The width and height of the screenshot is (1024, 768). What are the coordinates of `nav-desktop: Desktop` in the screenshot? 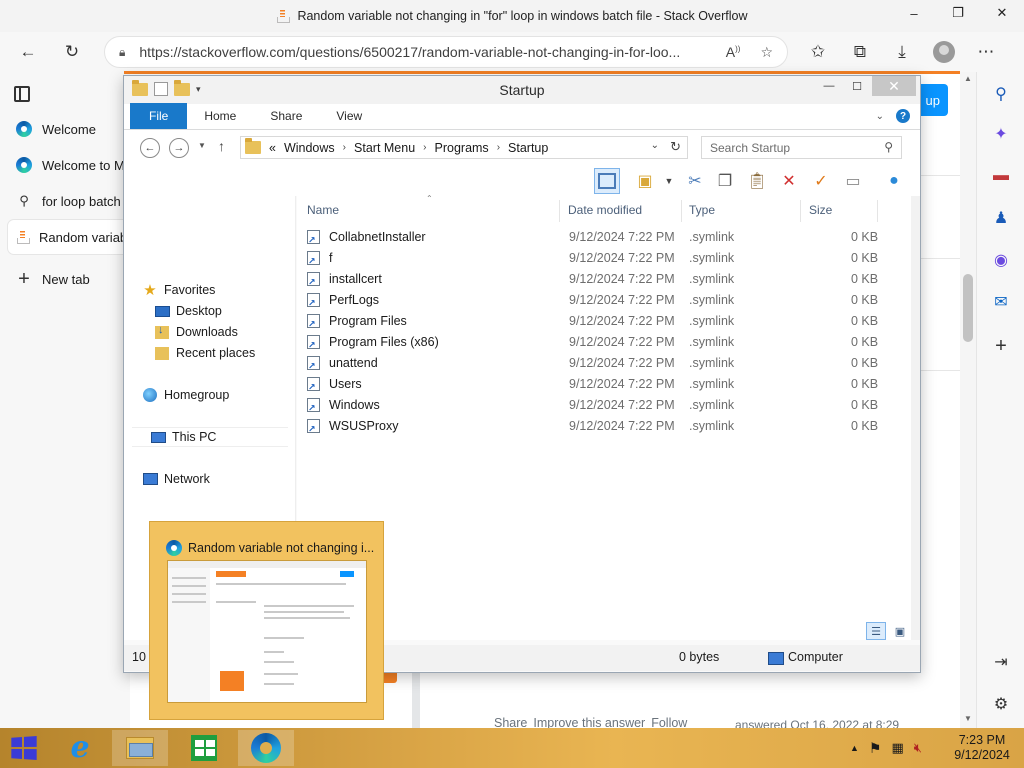 It's located at (210, 311).